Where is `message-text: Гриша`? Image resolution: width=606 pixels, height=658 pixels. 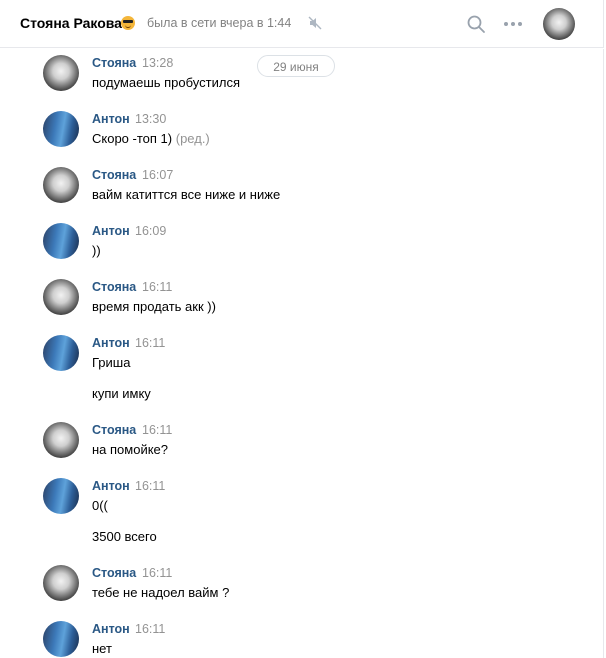
message-text: Гриша is located at coordinates (111, 362).